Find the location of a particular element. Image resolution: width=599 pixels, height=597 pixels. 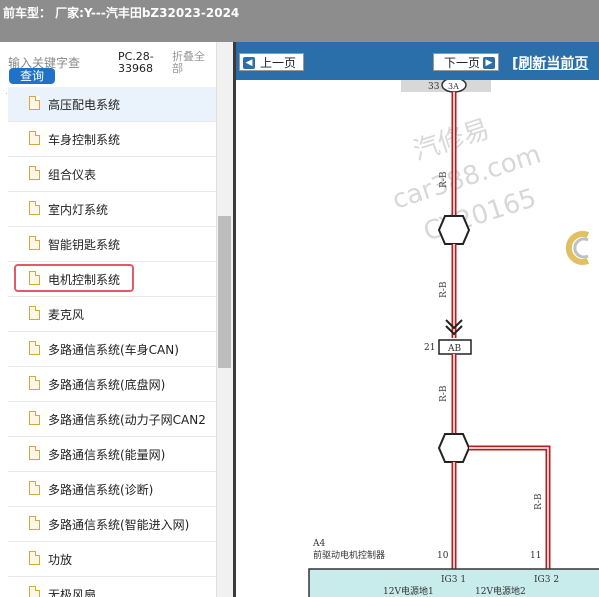

tree-item-label: 多路通信系统(车身CAN) is located at coordinates (113, 350).